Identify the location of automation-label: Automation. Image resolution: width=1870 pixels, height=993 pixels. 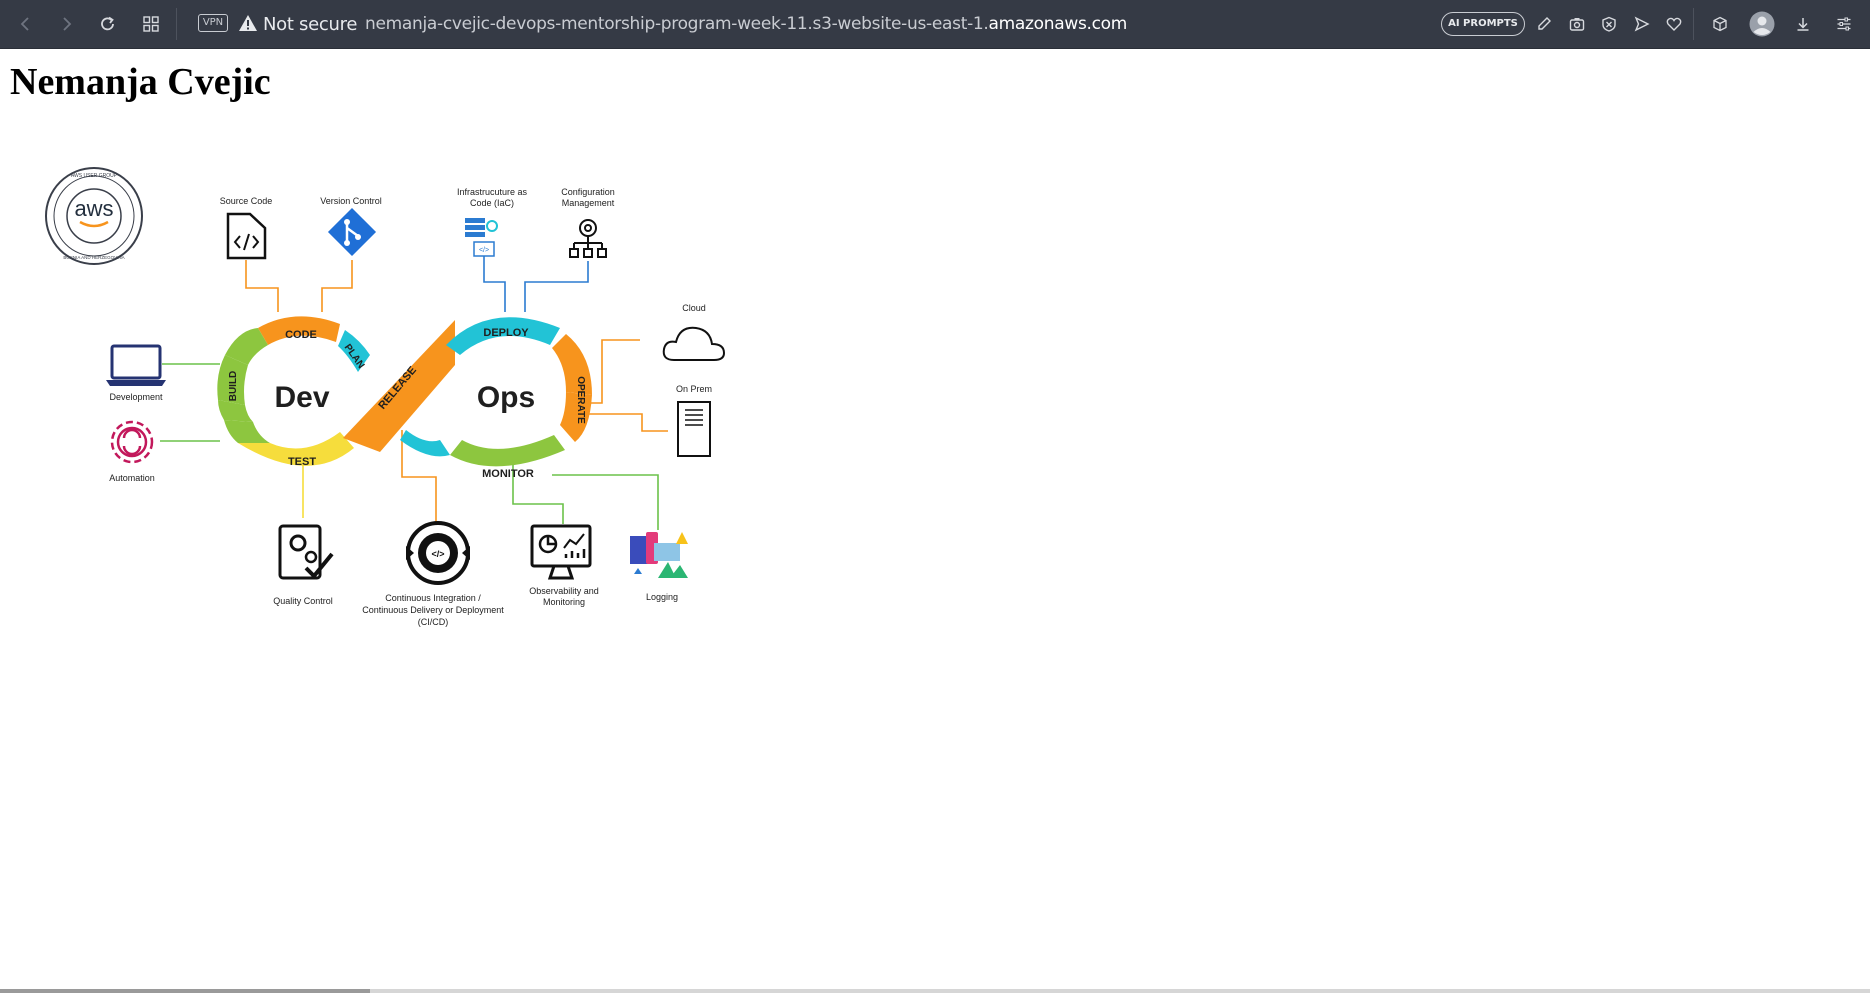
(132, 478).